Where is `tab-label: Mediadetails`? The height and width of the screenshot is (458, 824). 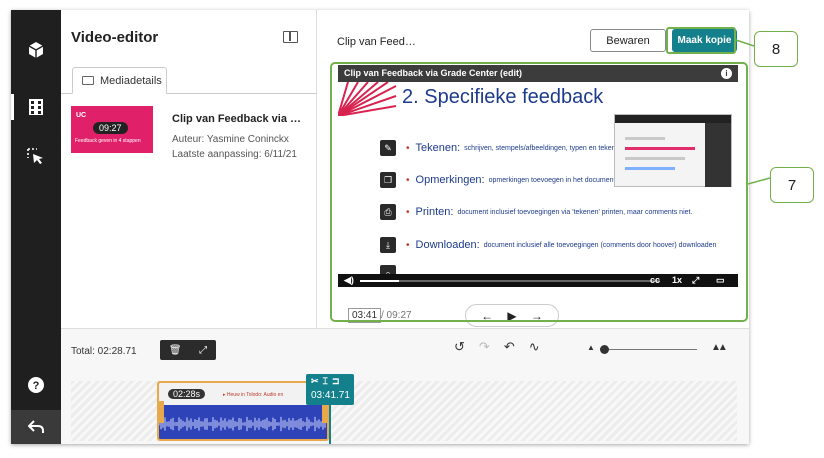 tab-label: Mediadetails is located at coordinates (131, 80).